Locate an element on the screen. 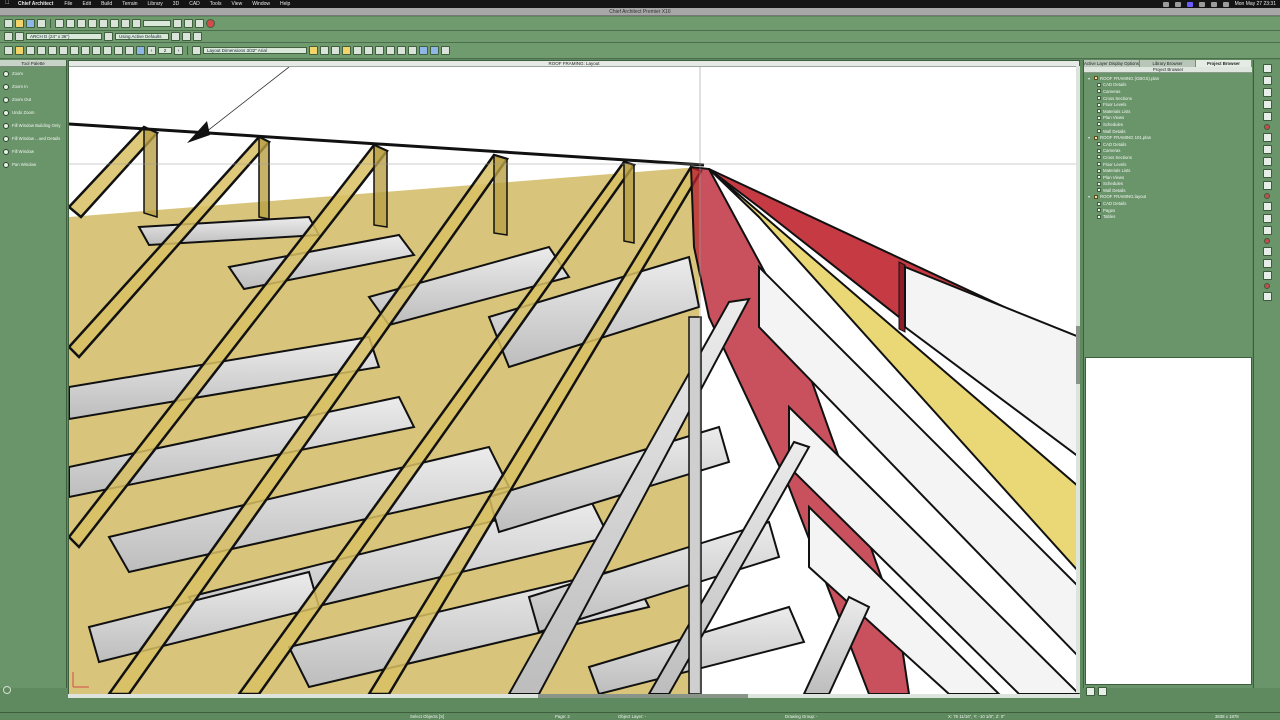  cad-icon is located at coordinates (129, 50).